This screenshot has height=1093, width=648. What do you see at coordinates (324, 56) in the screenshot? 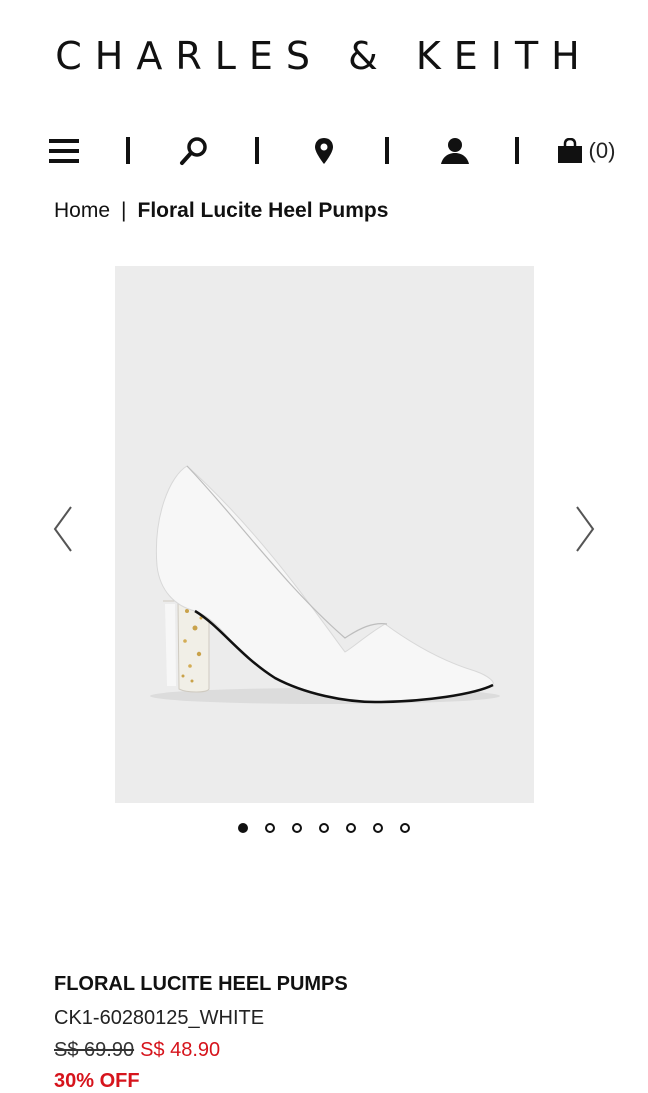
I see `brand-logo: CHARLES & KEITH` at bounding box center [324, 56].